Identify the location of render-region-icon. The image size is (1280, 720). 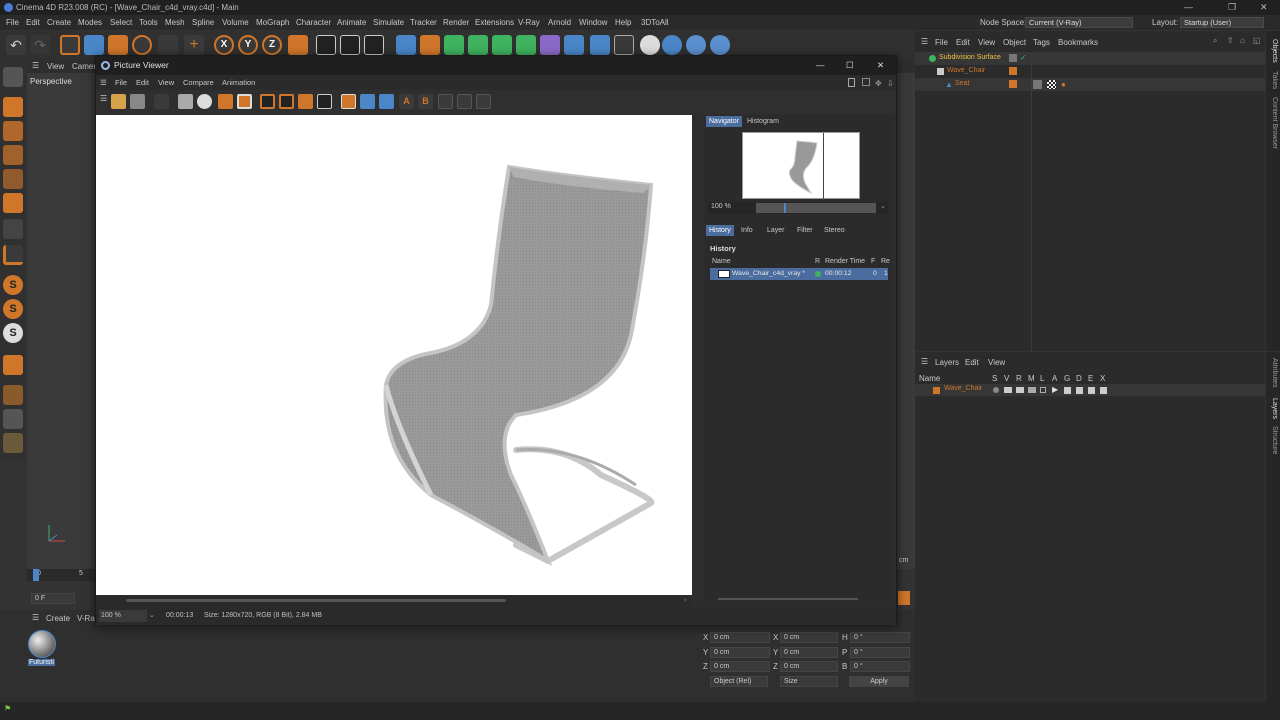
(244, 101).